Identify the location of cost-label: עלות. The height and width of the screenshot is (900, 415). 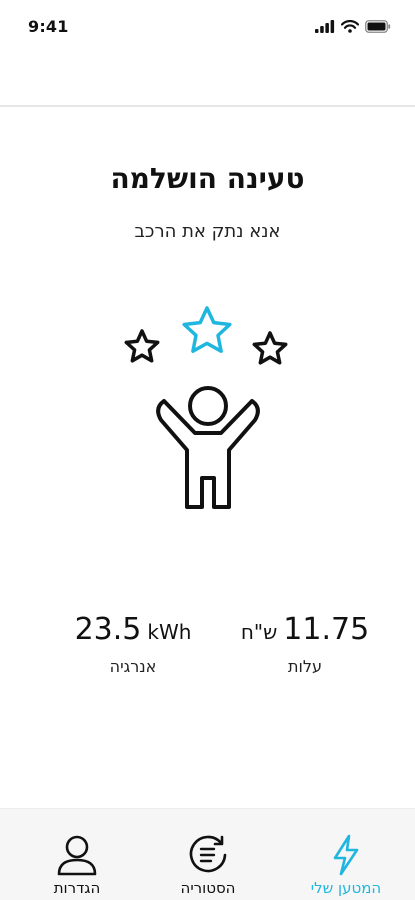
(305, 666).